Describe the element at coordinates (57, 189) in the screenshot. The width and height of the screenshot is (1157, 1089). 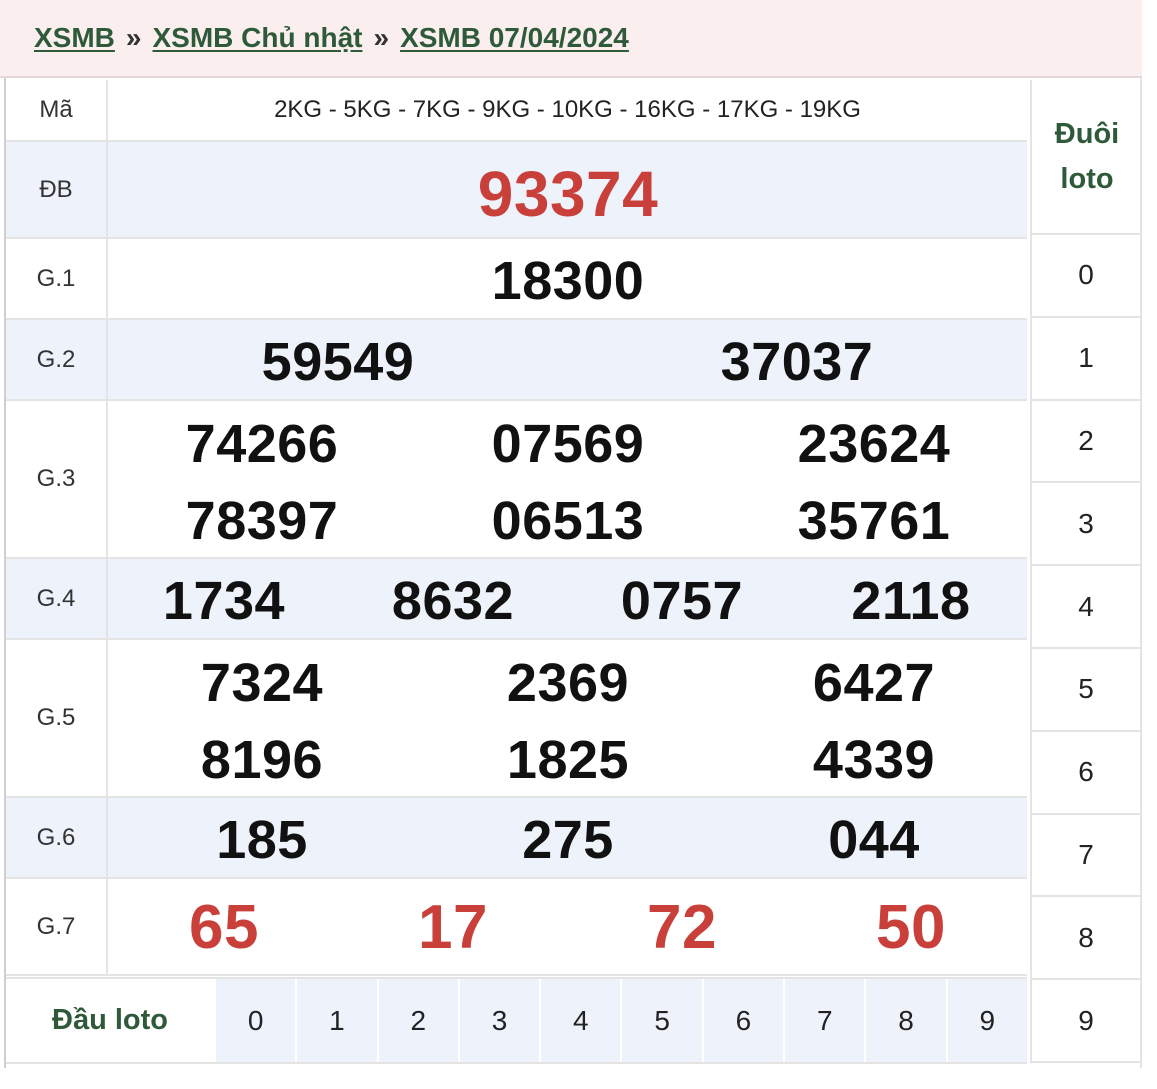
I see `row-label: ĐB` at that location.